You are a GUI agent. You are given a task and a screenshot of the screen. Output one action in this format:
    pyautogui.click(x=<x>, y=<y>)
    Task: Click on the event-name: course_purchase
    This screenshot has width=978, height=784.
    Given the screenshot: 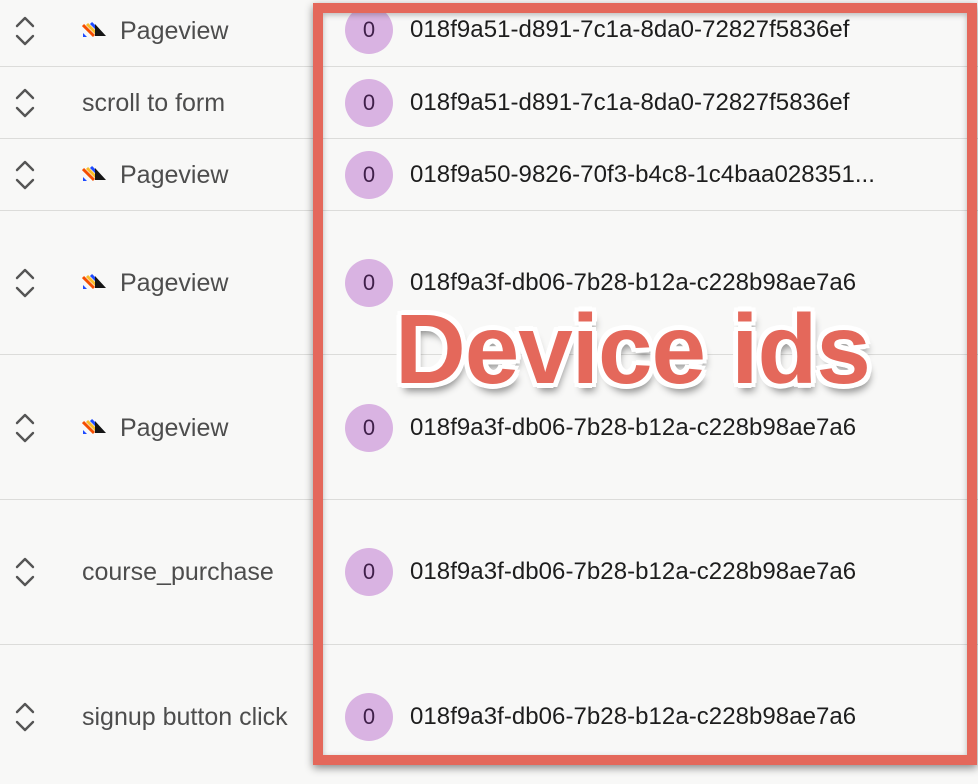 What is the action you would take?
    pyautogui.click(x=178, y=572)
    